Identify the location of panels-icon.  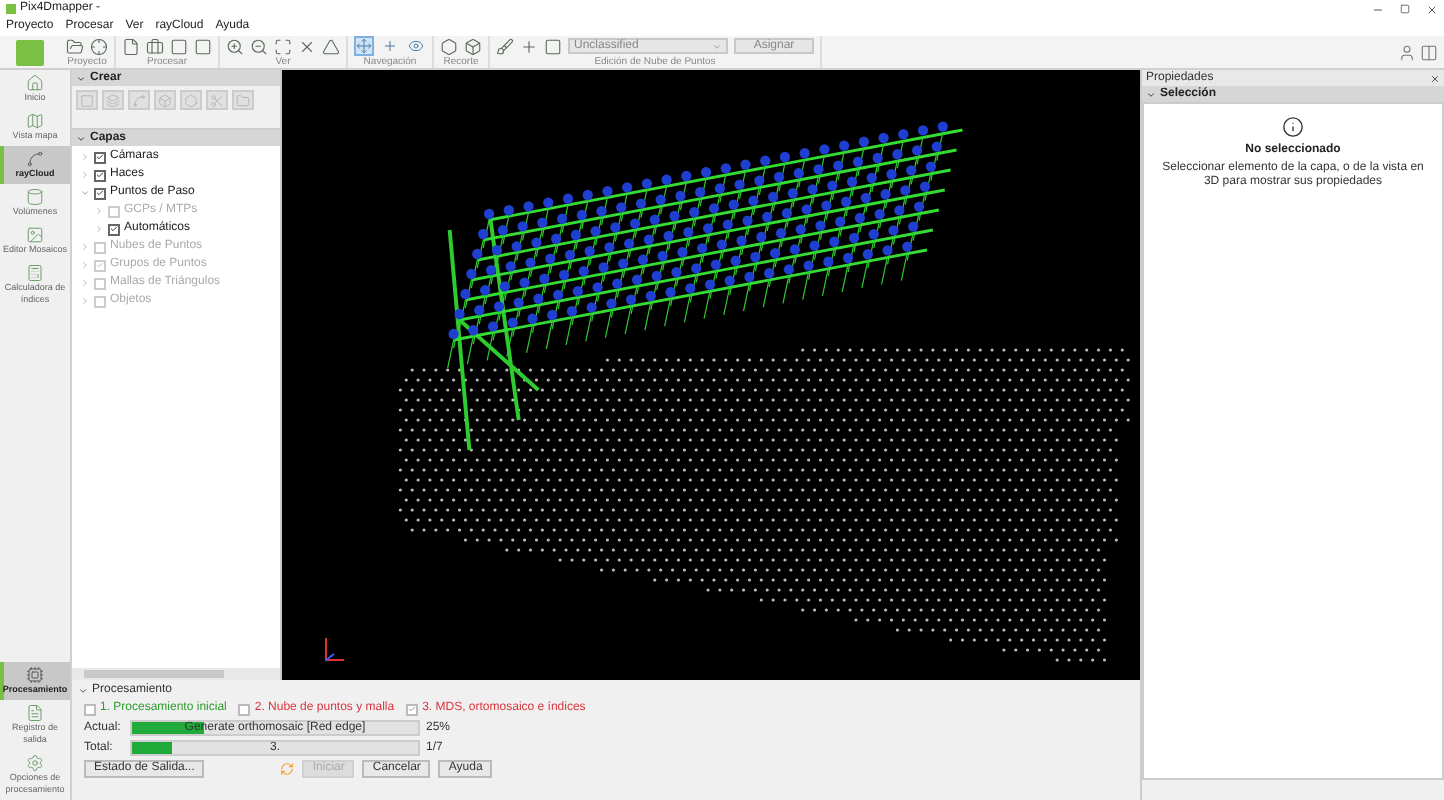
(1429, 52).